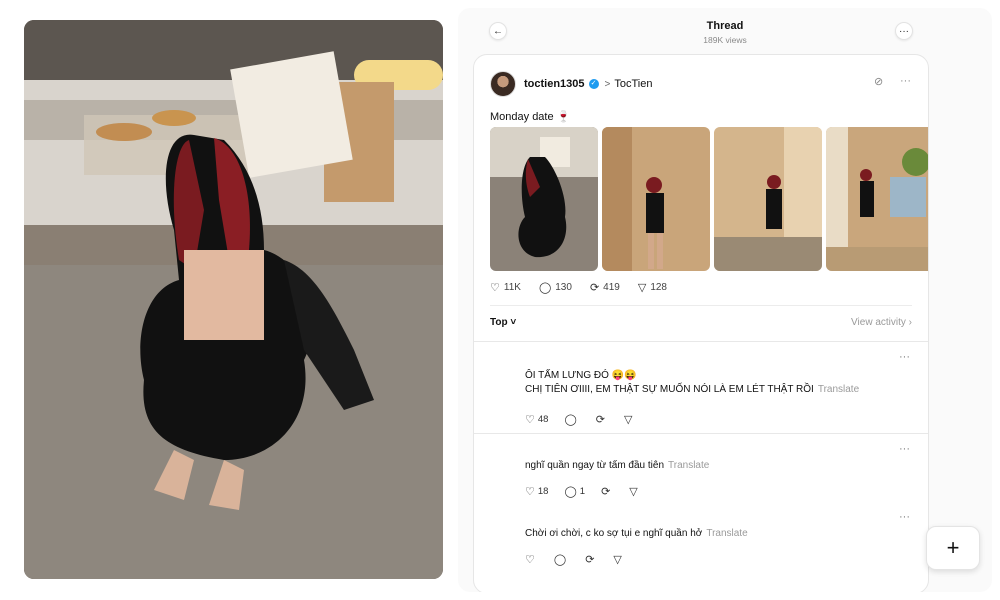  Describe the element at coordinates (543, 419) in the screenshot. I see `reply-like-count: 48` at that location.